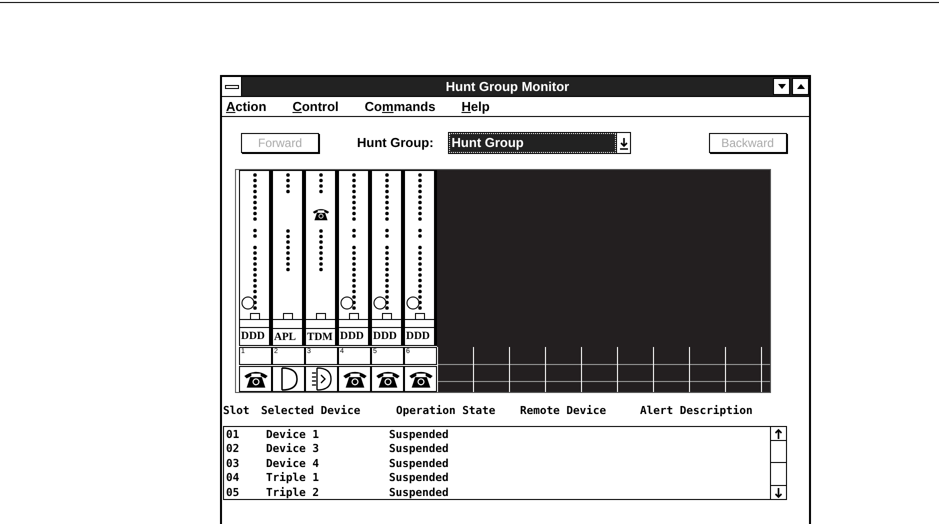 This screenshot has height=524, width=939. What do you see at coordinates (293, 449) in the screenshot?
I see `table-cell-text: Device 3` at bounding box center [293, 449].